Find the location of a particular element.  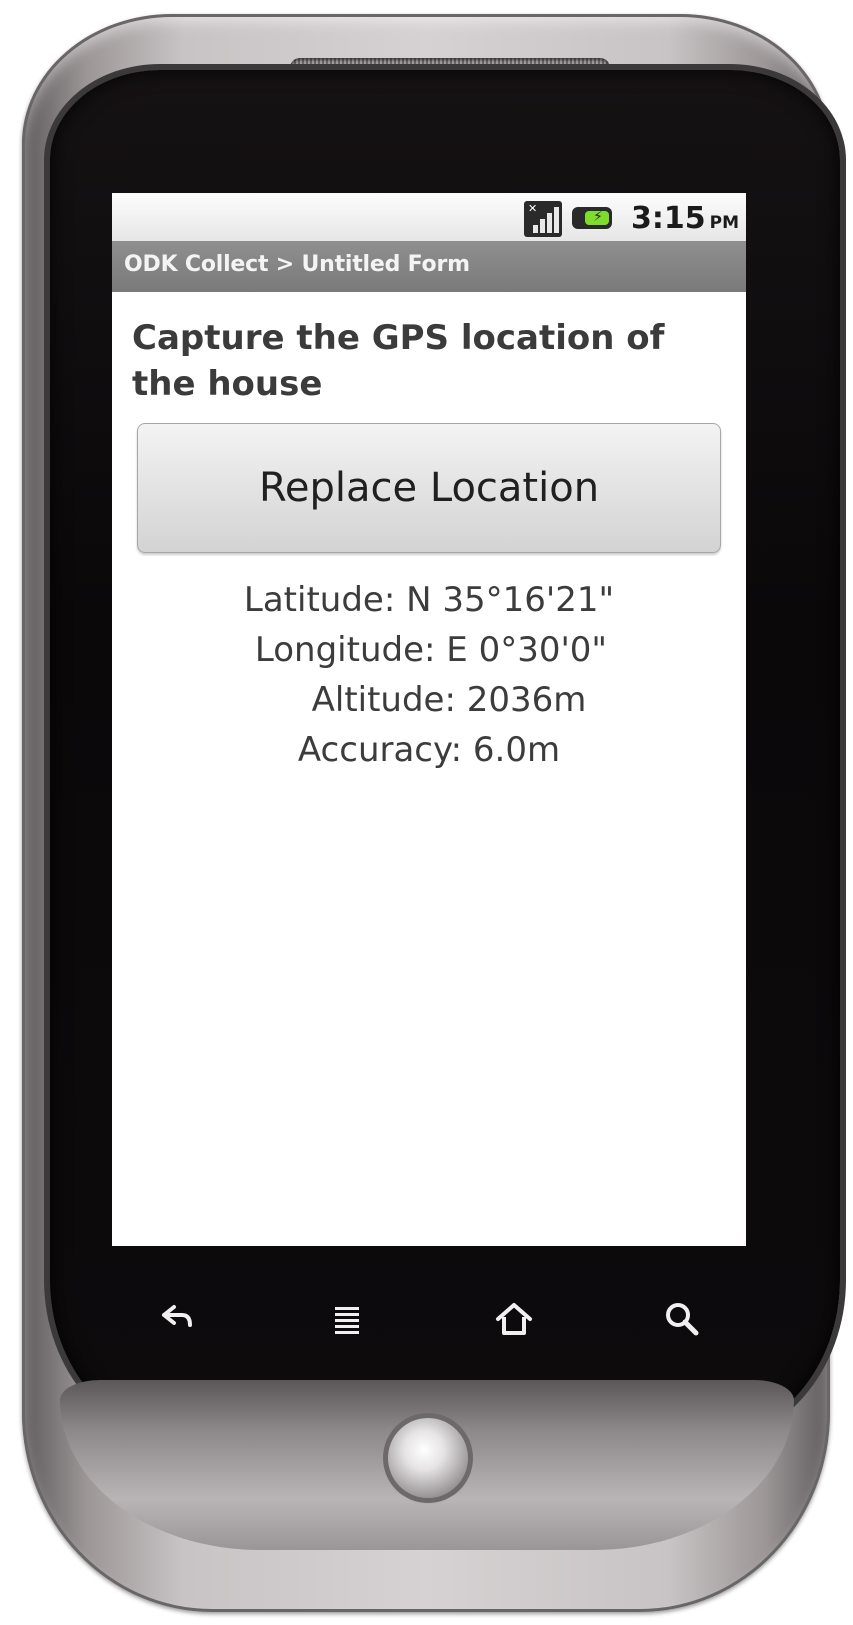

signal-no-data-icon: ✕ is located at coordinates (543, 219).